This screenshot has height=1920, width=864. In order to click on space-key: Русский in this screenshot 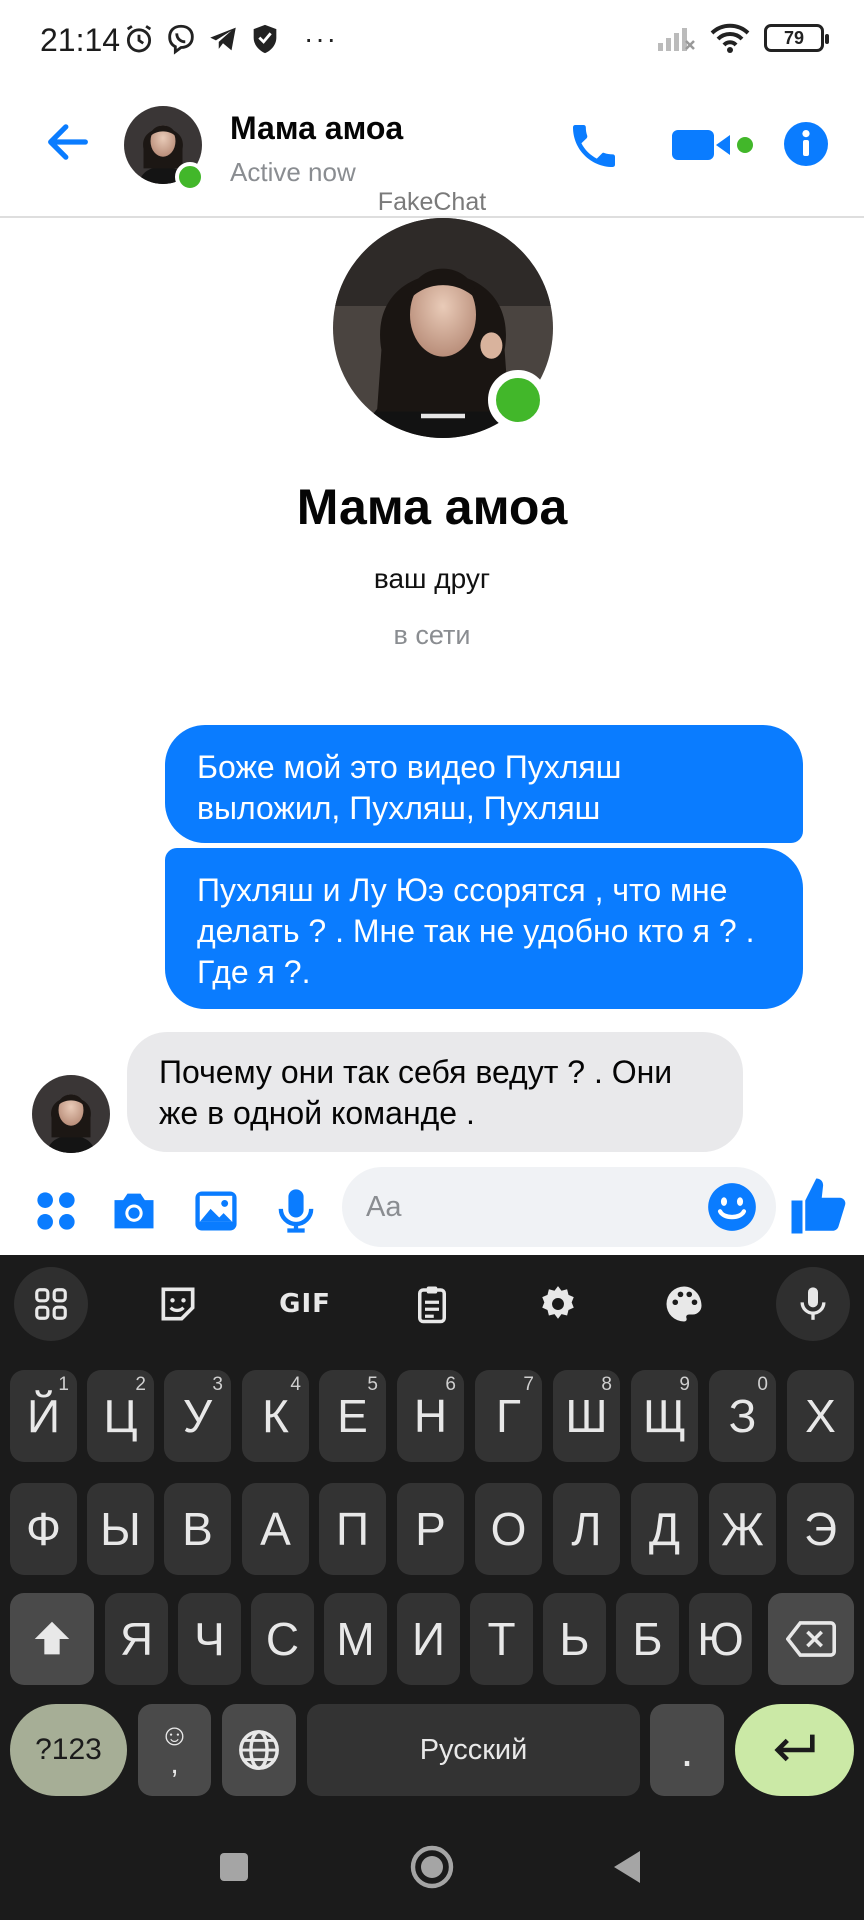, I will do `click(473, 1750)`.